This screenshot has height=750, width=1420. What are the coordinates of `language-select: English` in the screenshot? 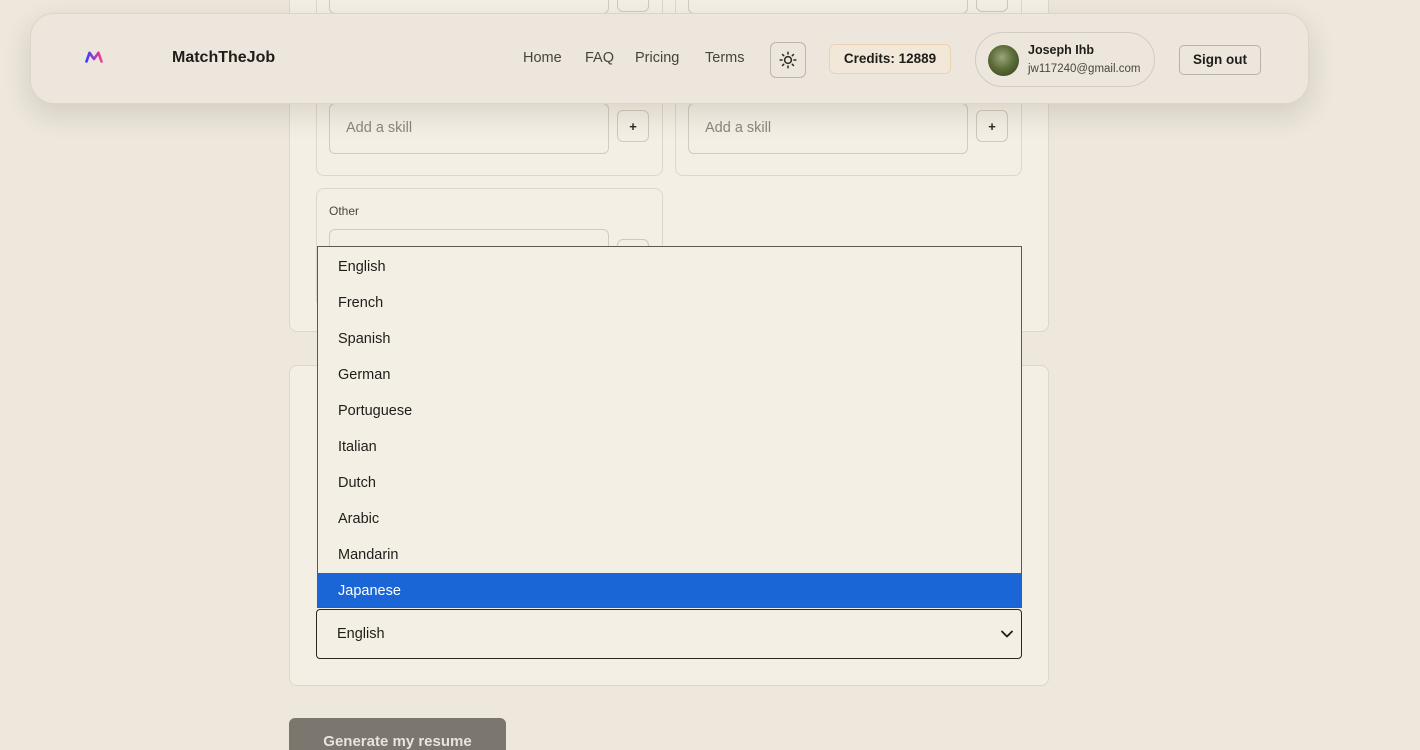 It's located at (669, 634).